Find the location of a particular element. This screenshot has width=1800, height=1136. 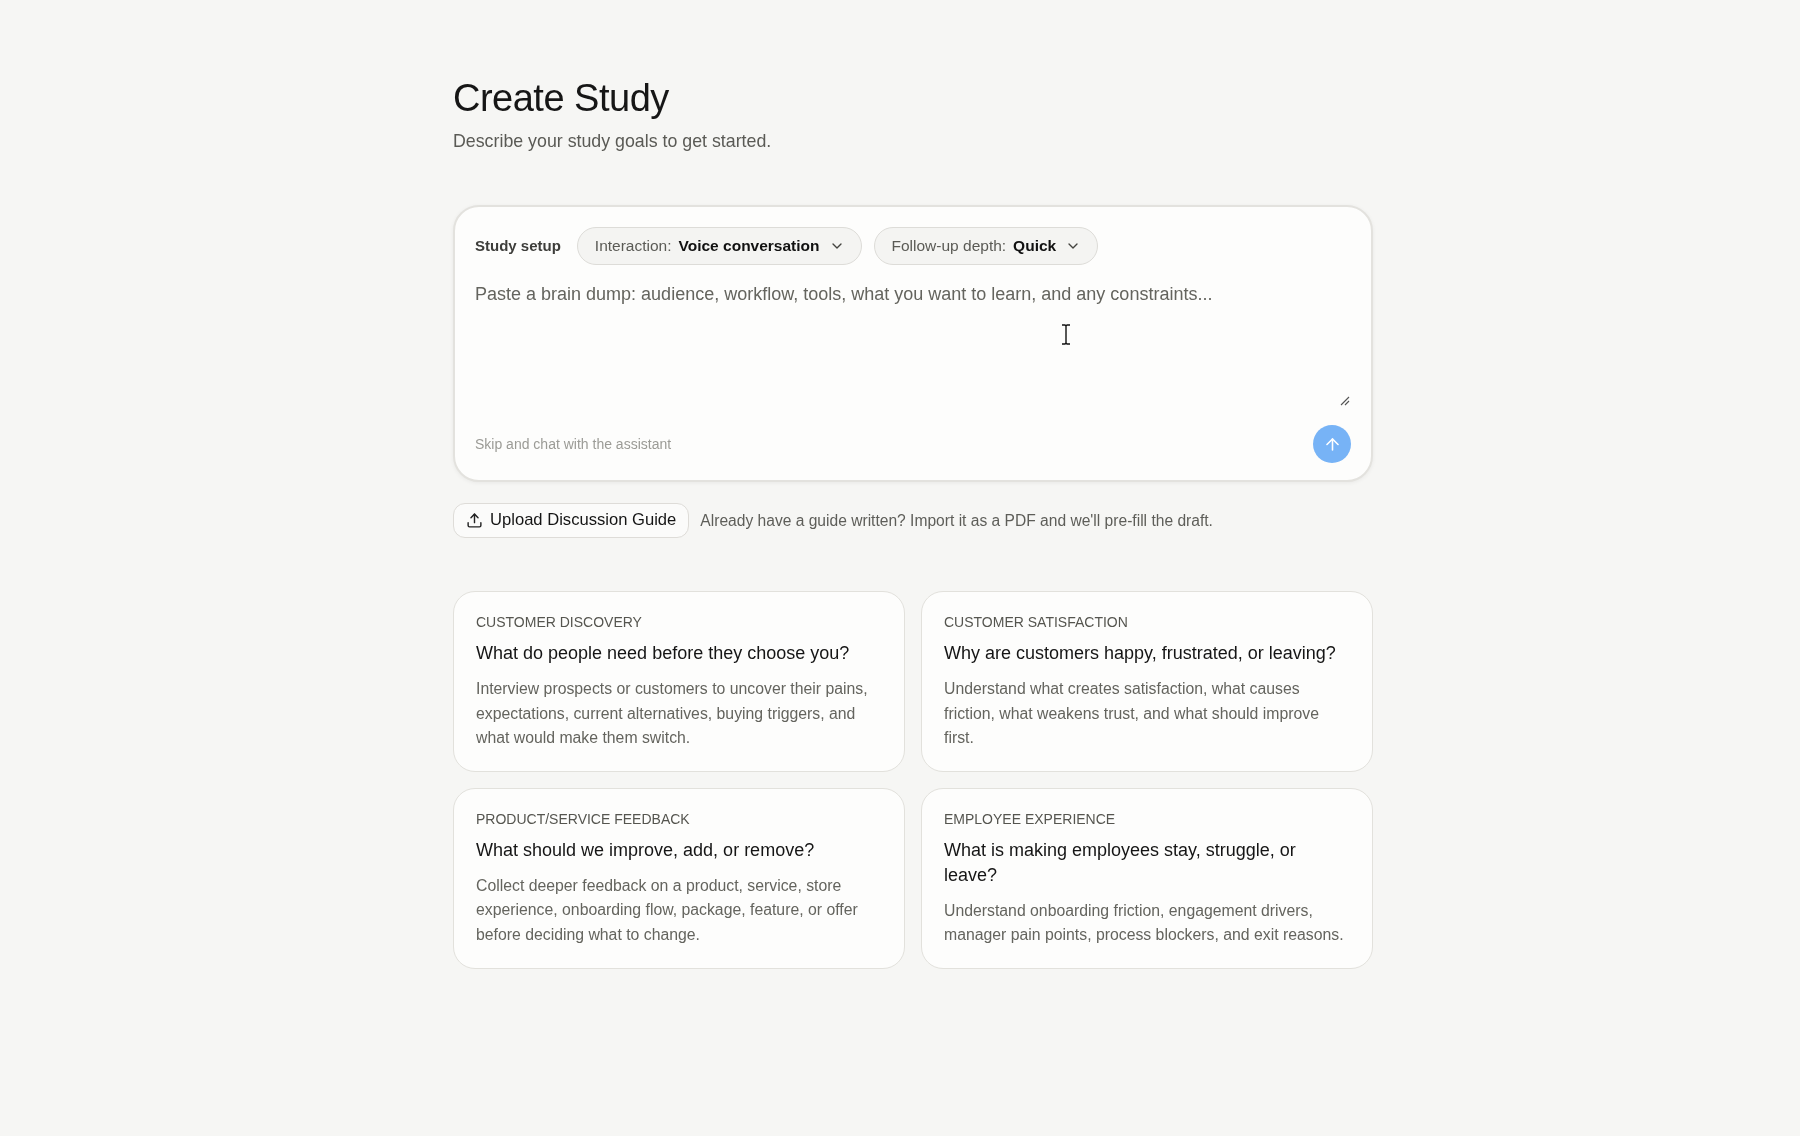

template-card: EMPLOYEE EXPERIENCE What is making employees stay, struggle, or leave? Understand onboarding friction, engagement drivers, manager pain points, process blockers, and exit reasons. is located at coordinates (1147, 878).